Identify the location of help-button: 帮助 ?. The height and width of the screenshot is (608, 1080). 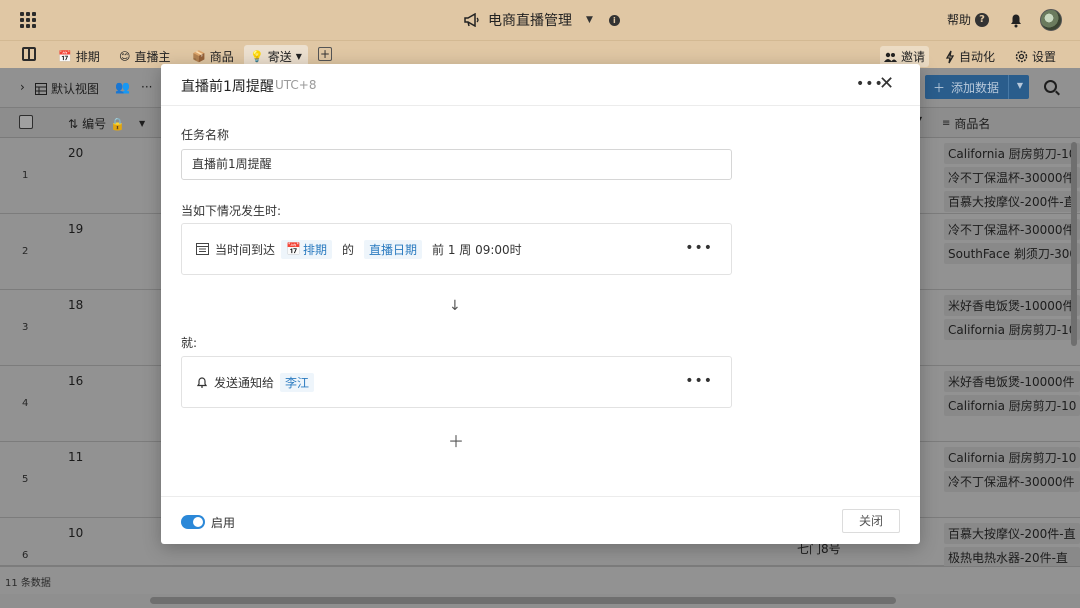
(968, 19).